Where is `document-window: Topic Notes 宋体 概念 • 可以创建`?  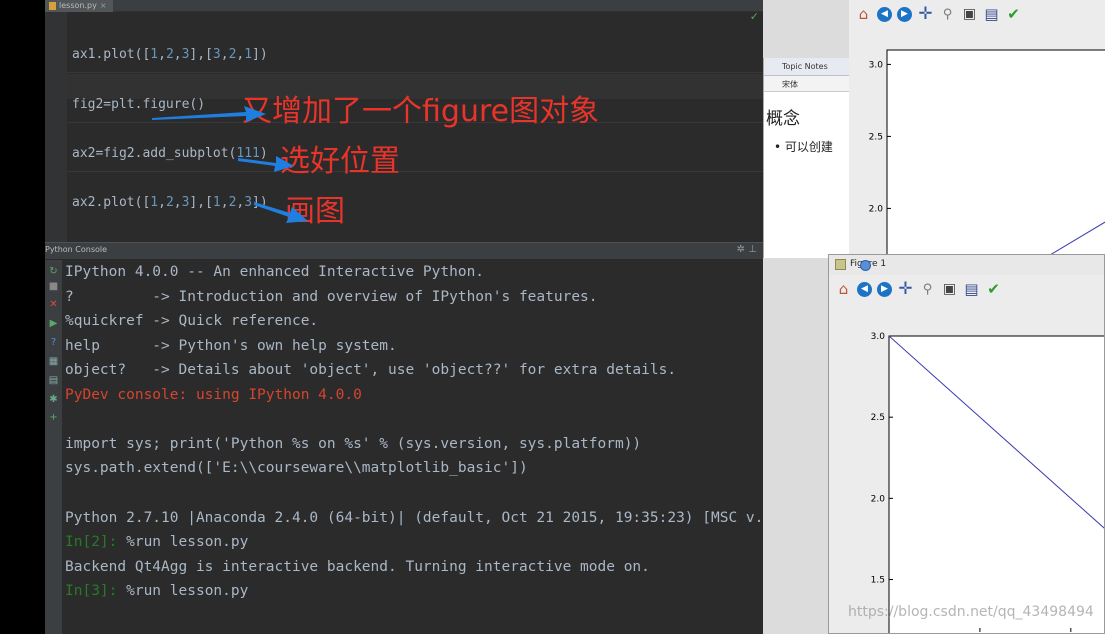
document-window: Topic Notes 宋体 概念 • 可以创建 is located at coordinates (806, 158).